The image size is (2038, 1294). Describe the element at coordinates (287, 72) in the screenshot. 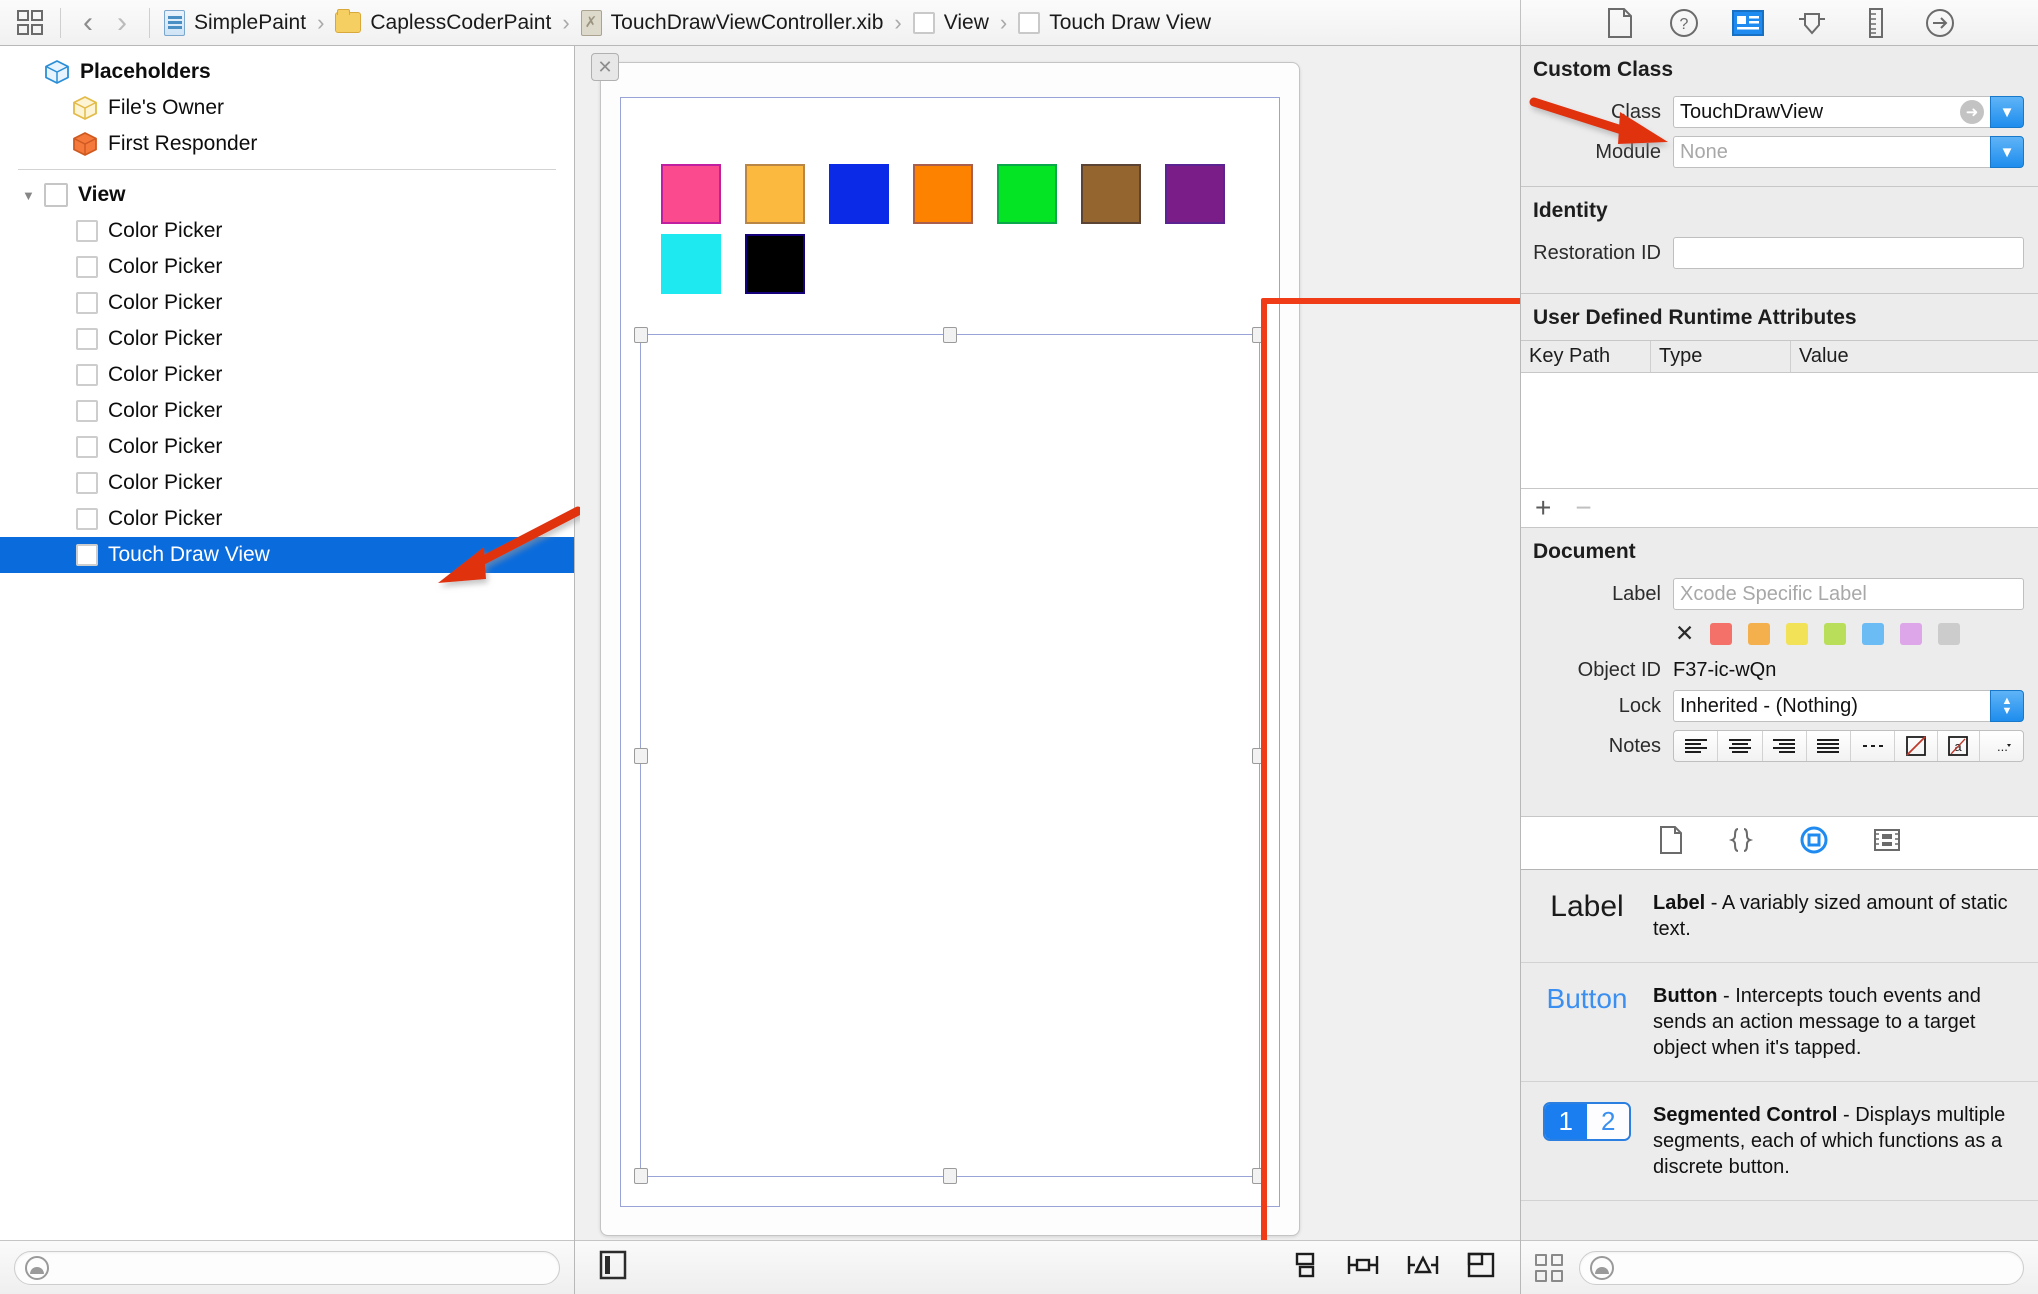

I see `outline-row-placeholders: ▼ Placeholders` at that location.